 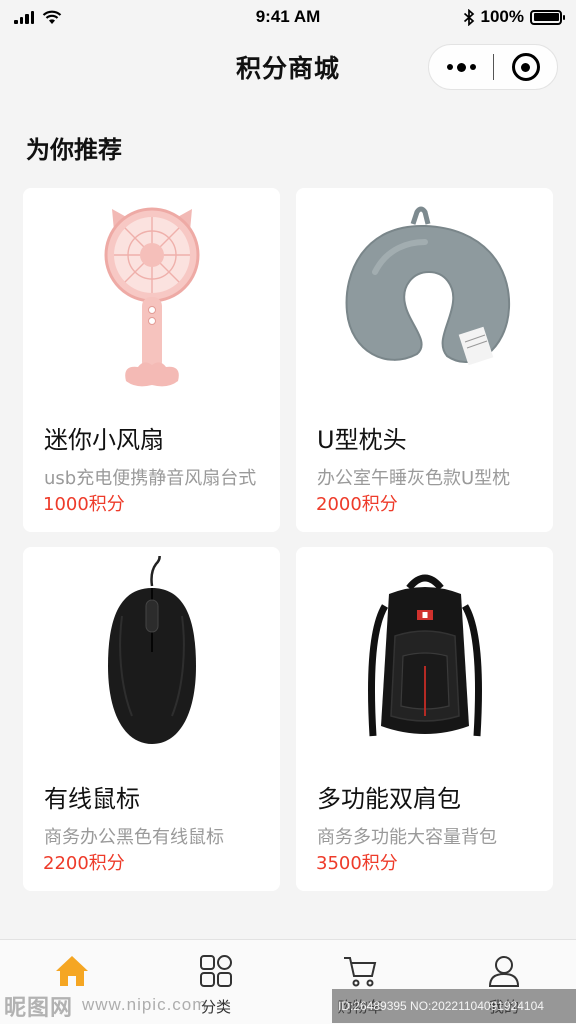 I want to click on user-icon, so click(x=504, y=971).